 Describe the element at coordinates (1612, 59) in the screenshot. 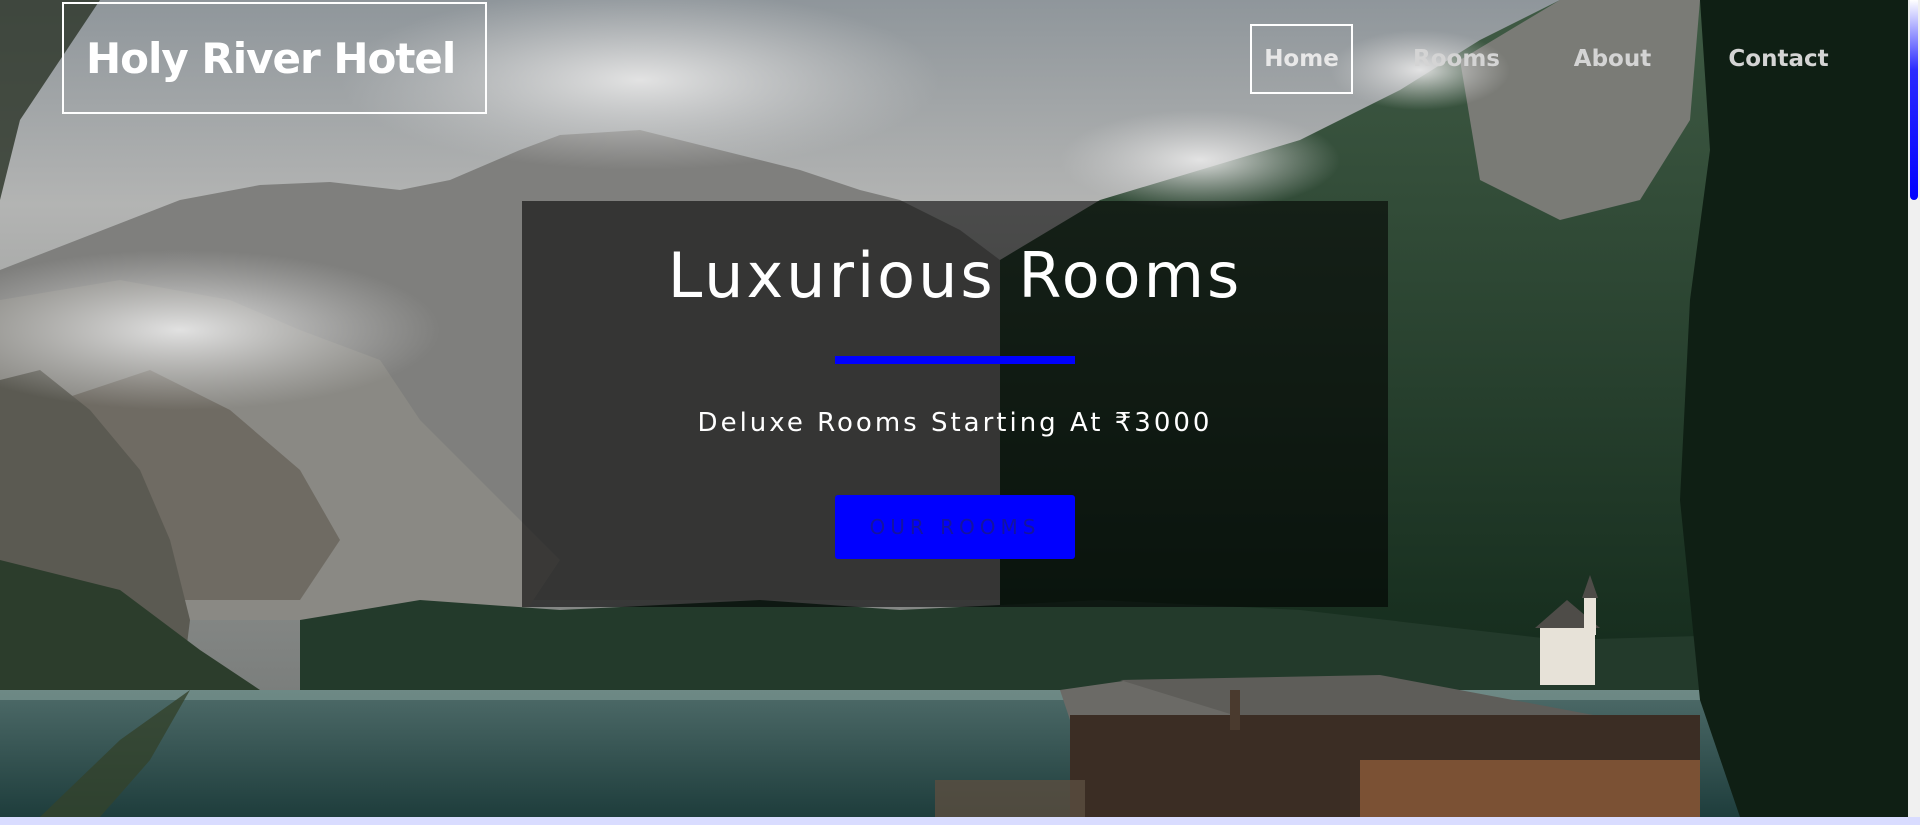

I see `nav-item-about: About` at that location.